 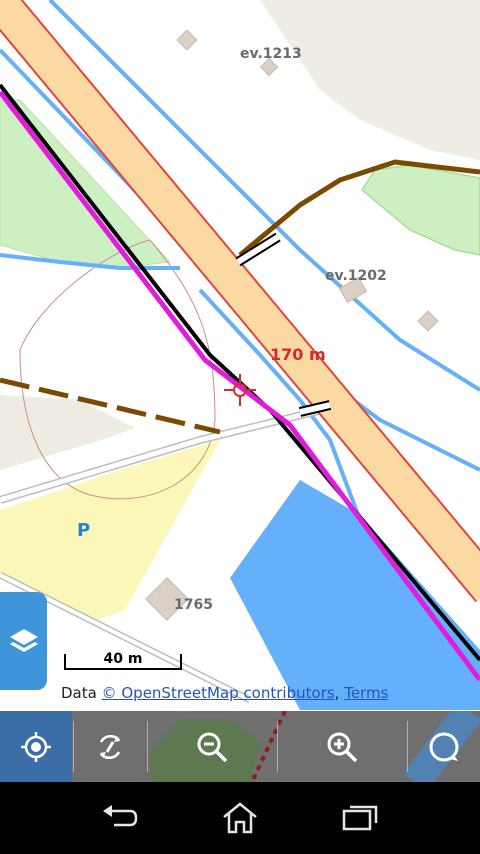 I want to click on parking-label: P, so click(x=84, y=530).